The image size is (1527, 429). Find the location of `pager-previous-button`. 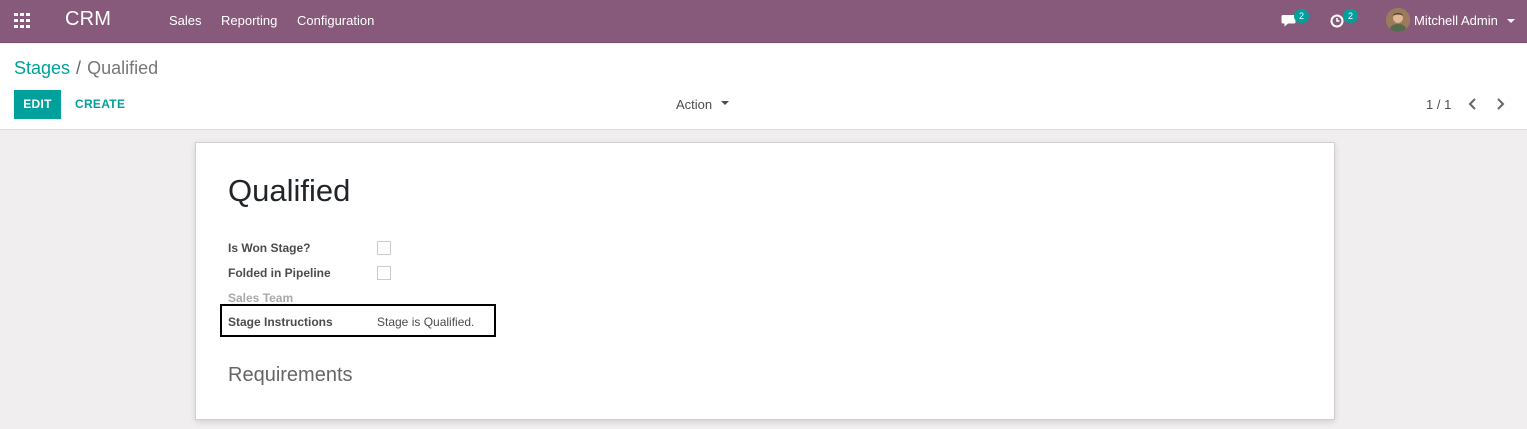

pager-previous-button is located at coordinates (1473, 104).